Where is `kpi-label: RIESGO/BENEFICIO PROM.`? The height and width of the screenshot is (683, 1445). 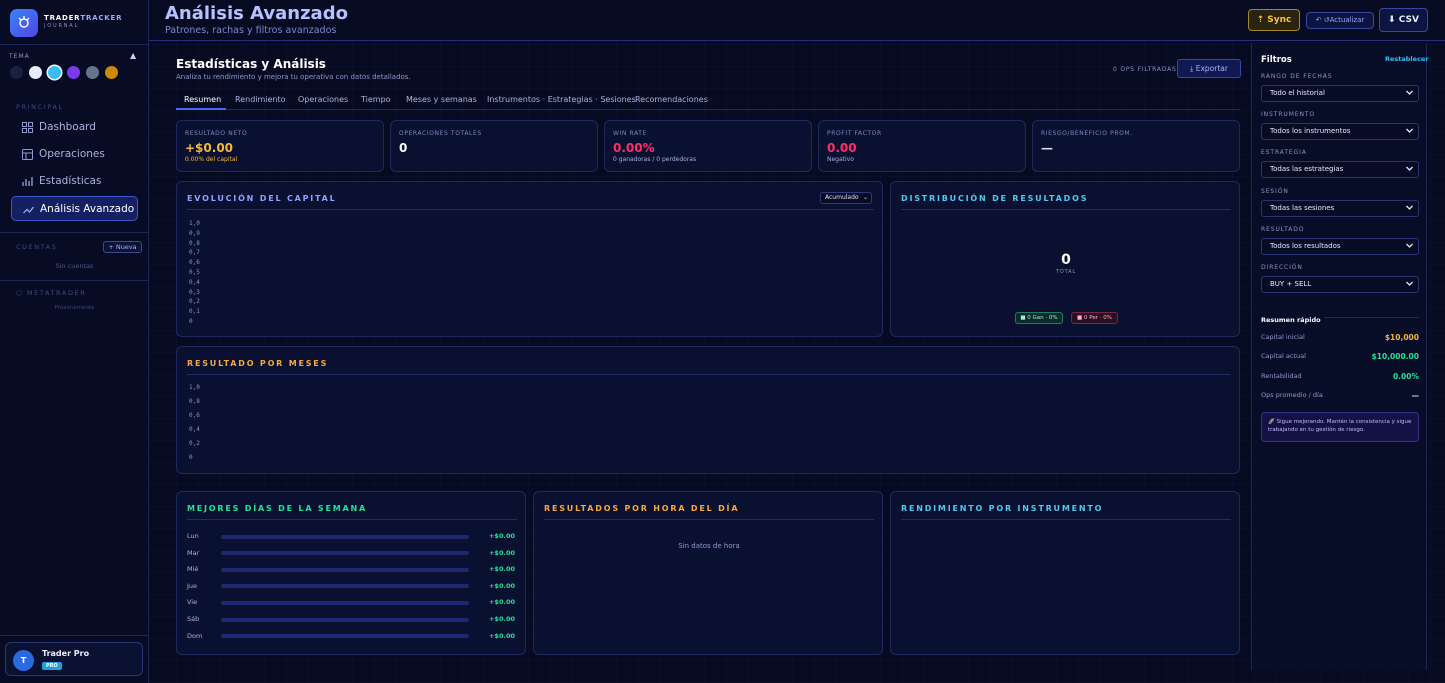 kpi-label: RIESGO/BENEFICIO PROM. is located at coordinates (1087, 133).